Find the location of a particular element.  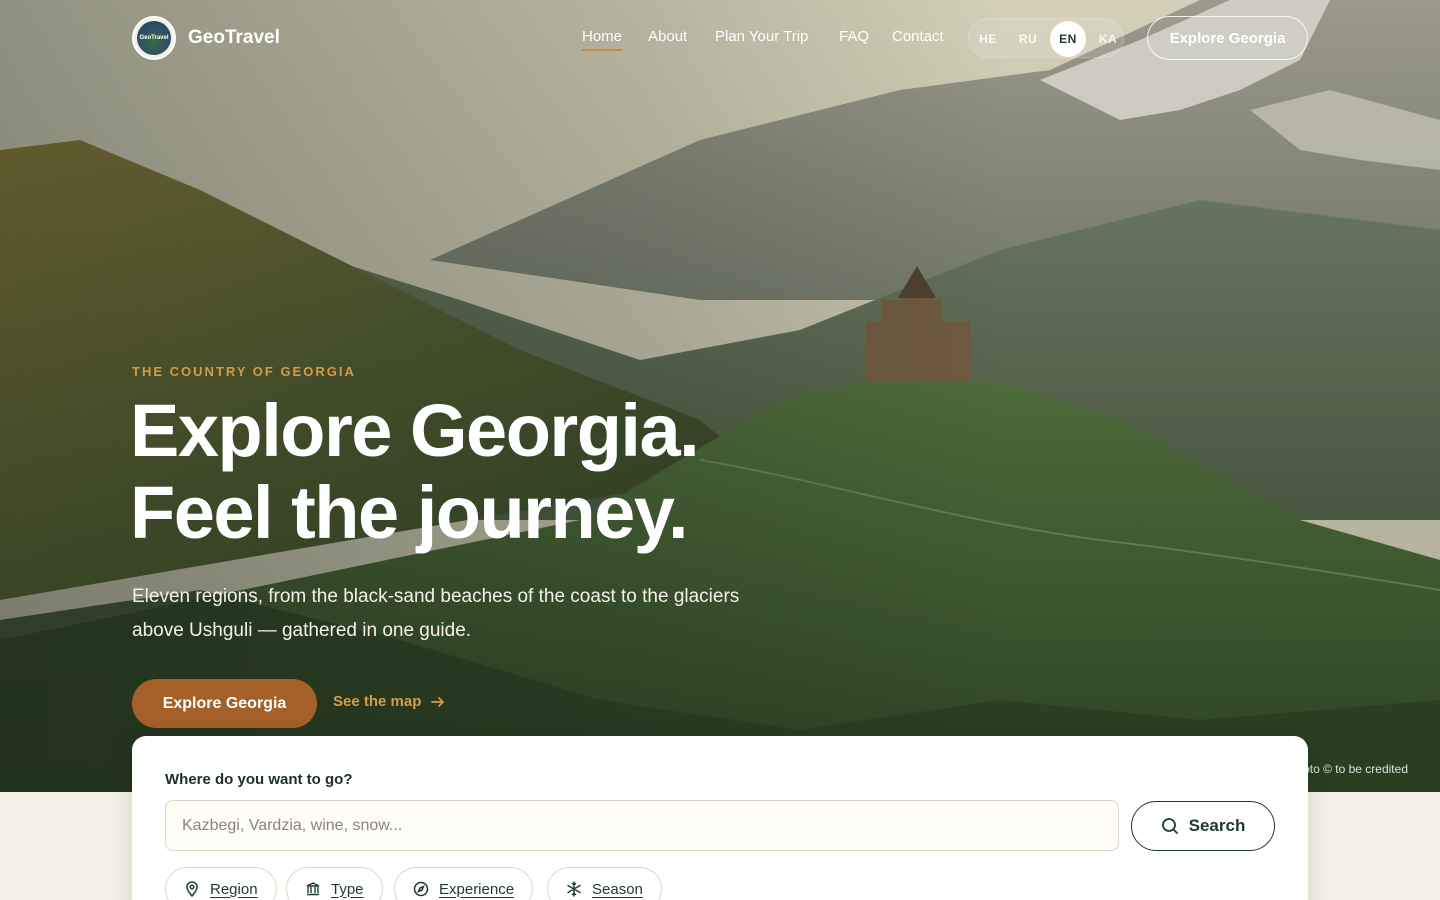

search-icon is located at coordinates (1169, 826).